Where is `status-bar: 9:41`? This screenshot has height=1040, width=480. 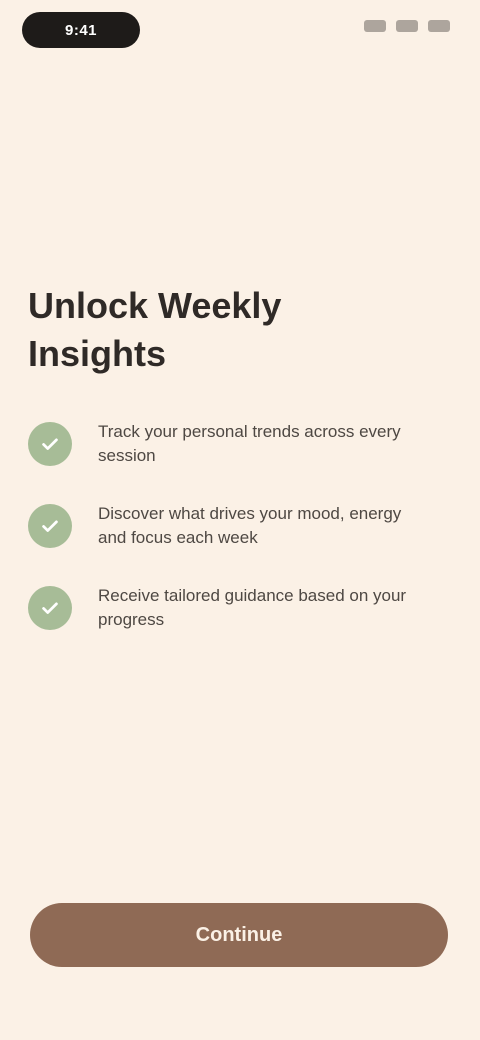 status-bar: 9:41 is located at coordinates (240, 32).